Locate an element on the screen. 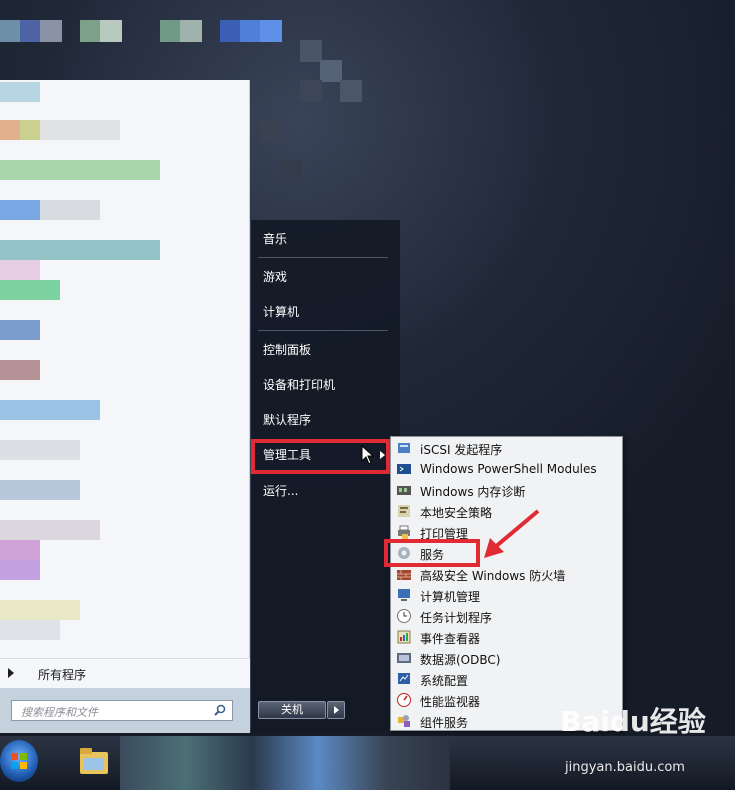  print-management-icon is located at coordinates (404, 532).